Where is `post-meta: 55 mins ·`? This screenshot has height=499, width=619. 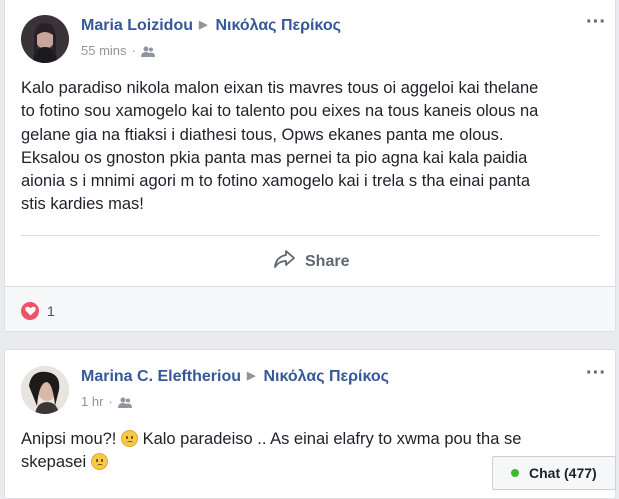 post-meta: 55 mins · is located at coordinates (118, 50).